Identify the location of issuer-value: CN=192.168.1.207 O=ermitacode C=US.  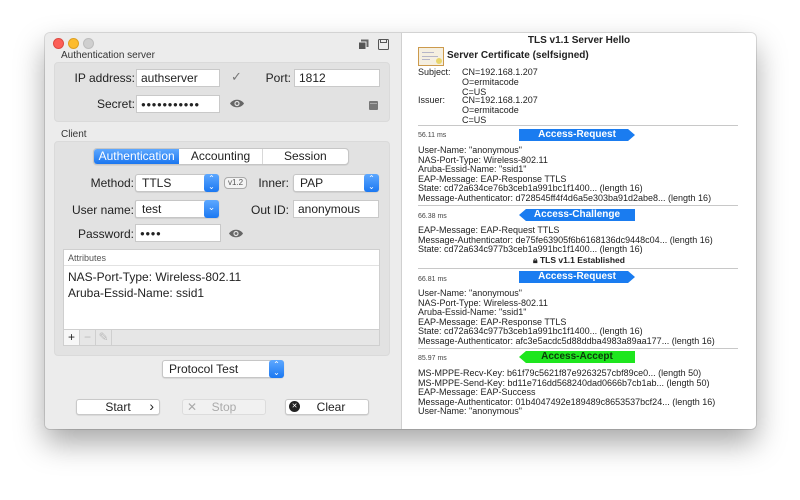
(500, 110).